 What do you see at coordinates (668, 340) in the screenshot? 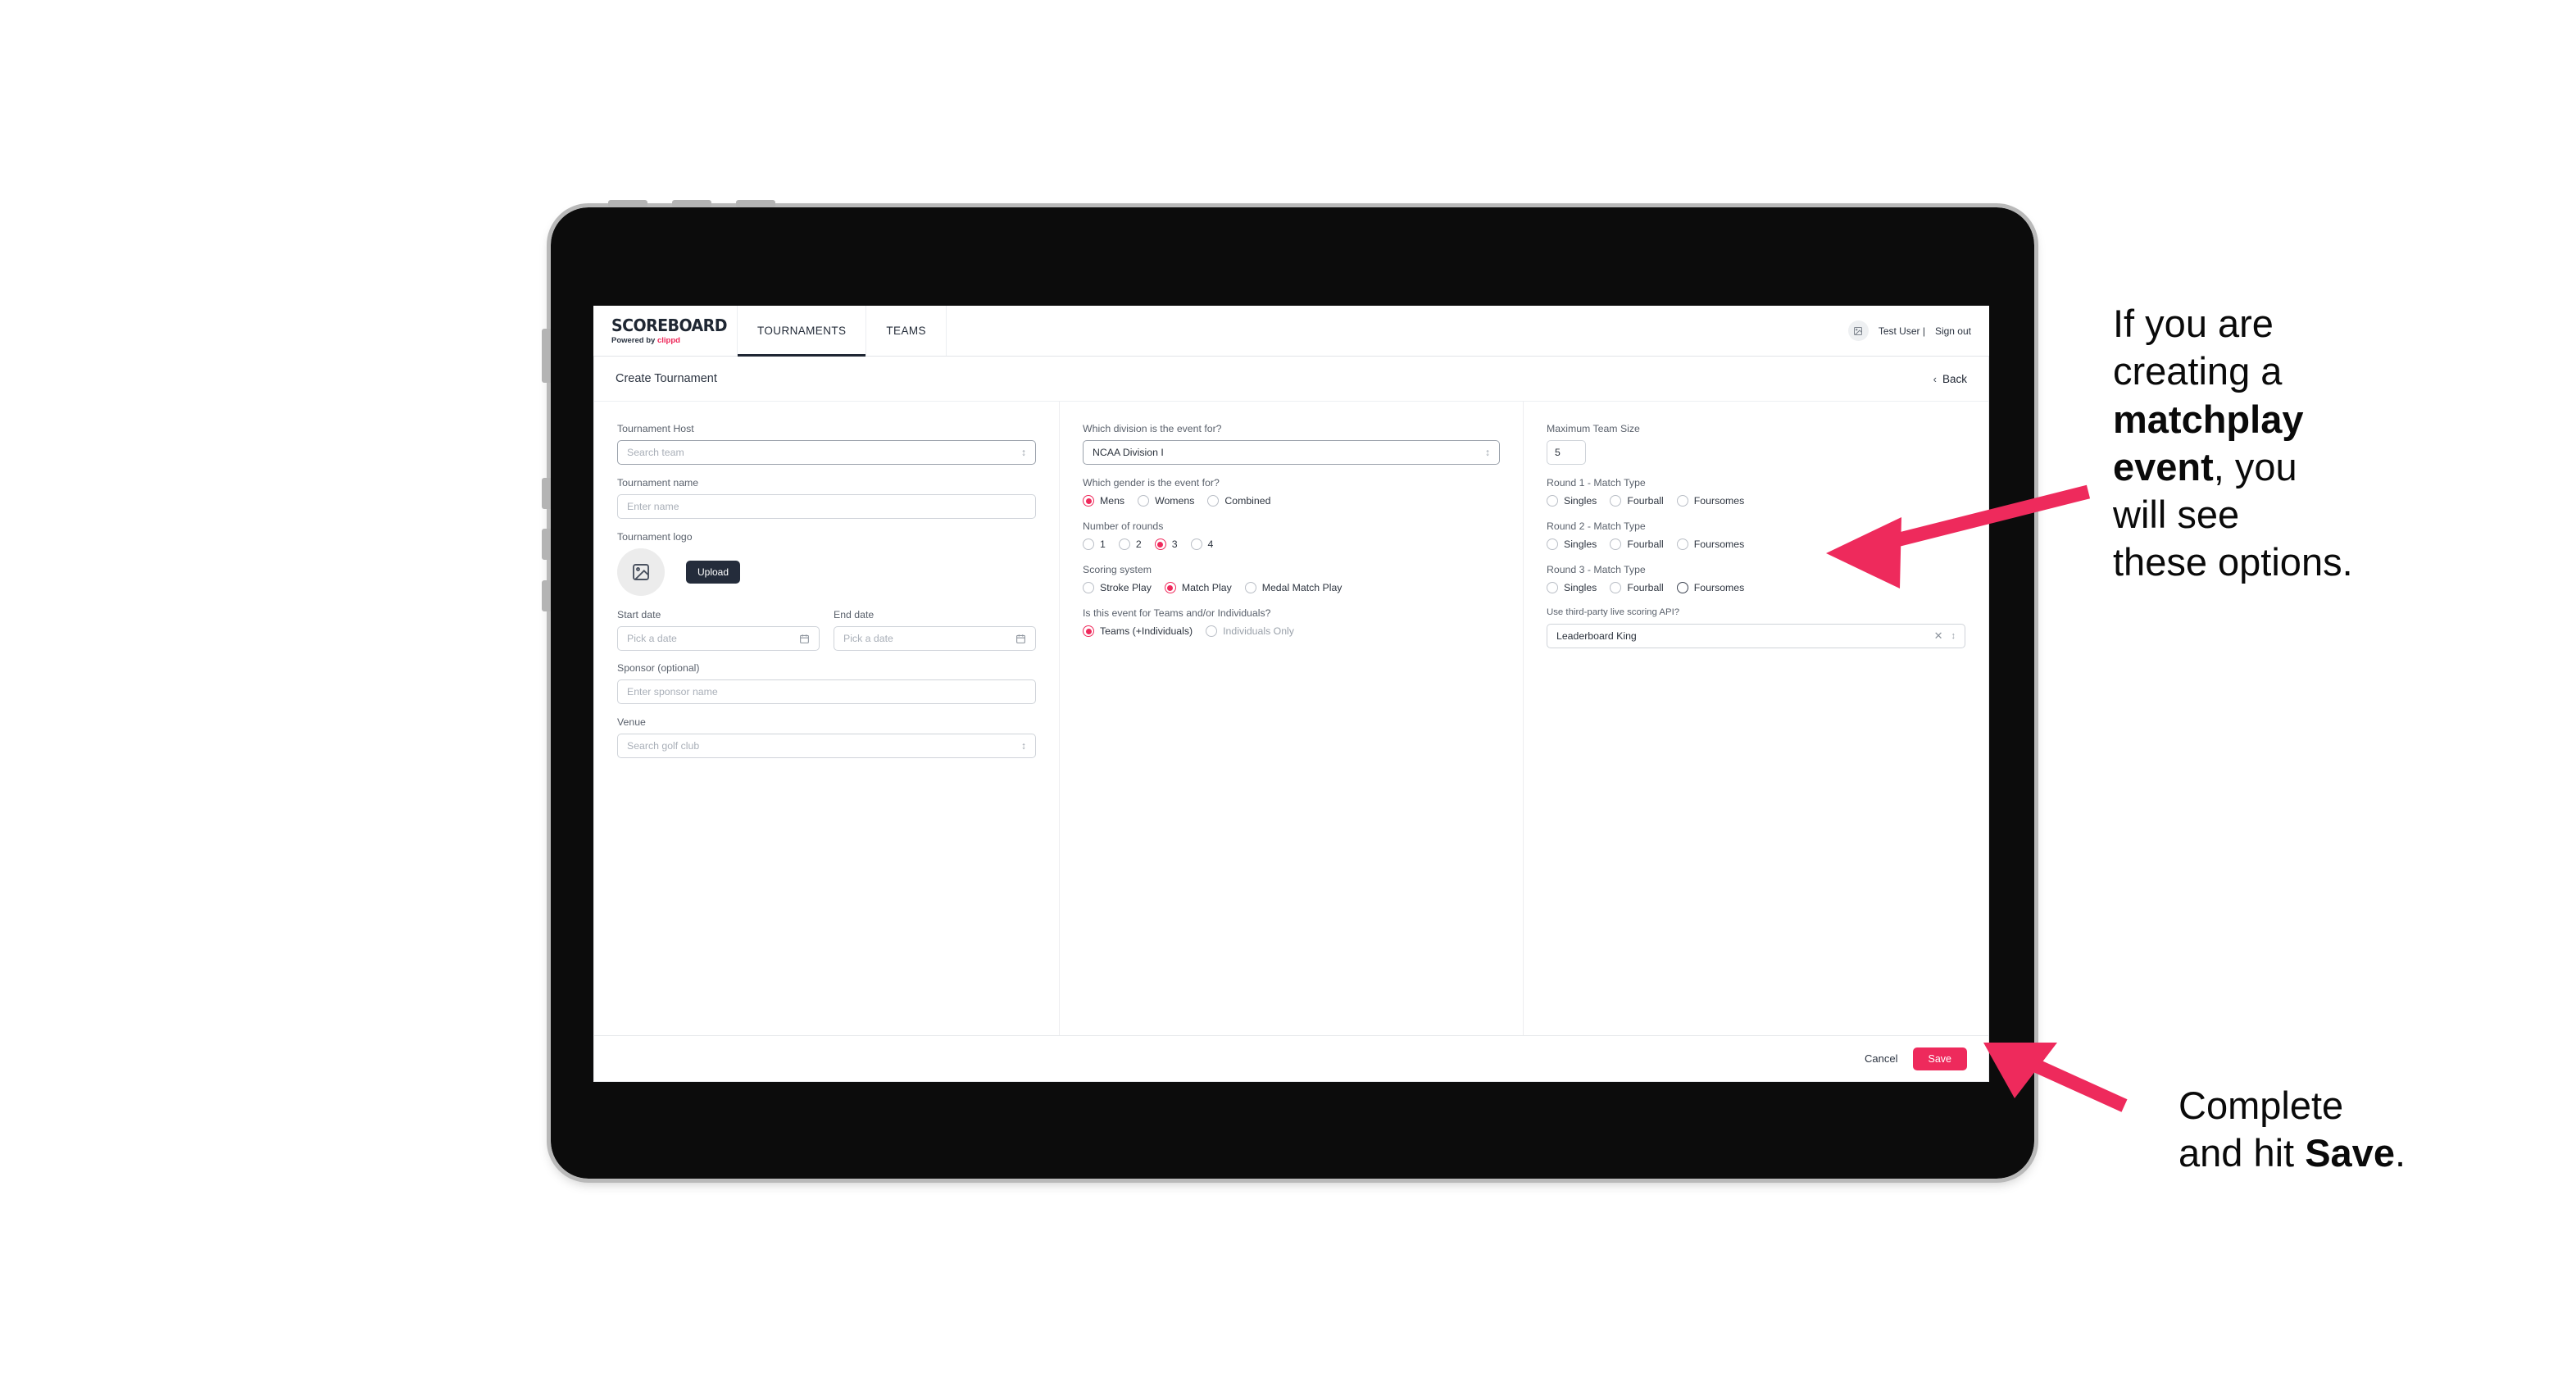
I see `brand-tagline-accent: clippd` at bounding box center [668, 340].